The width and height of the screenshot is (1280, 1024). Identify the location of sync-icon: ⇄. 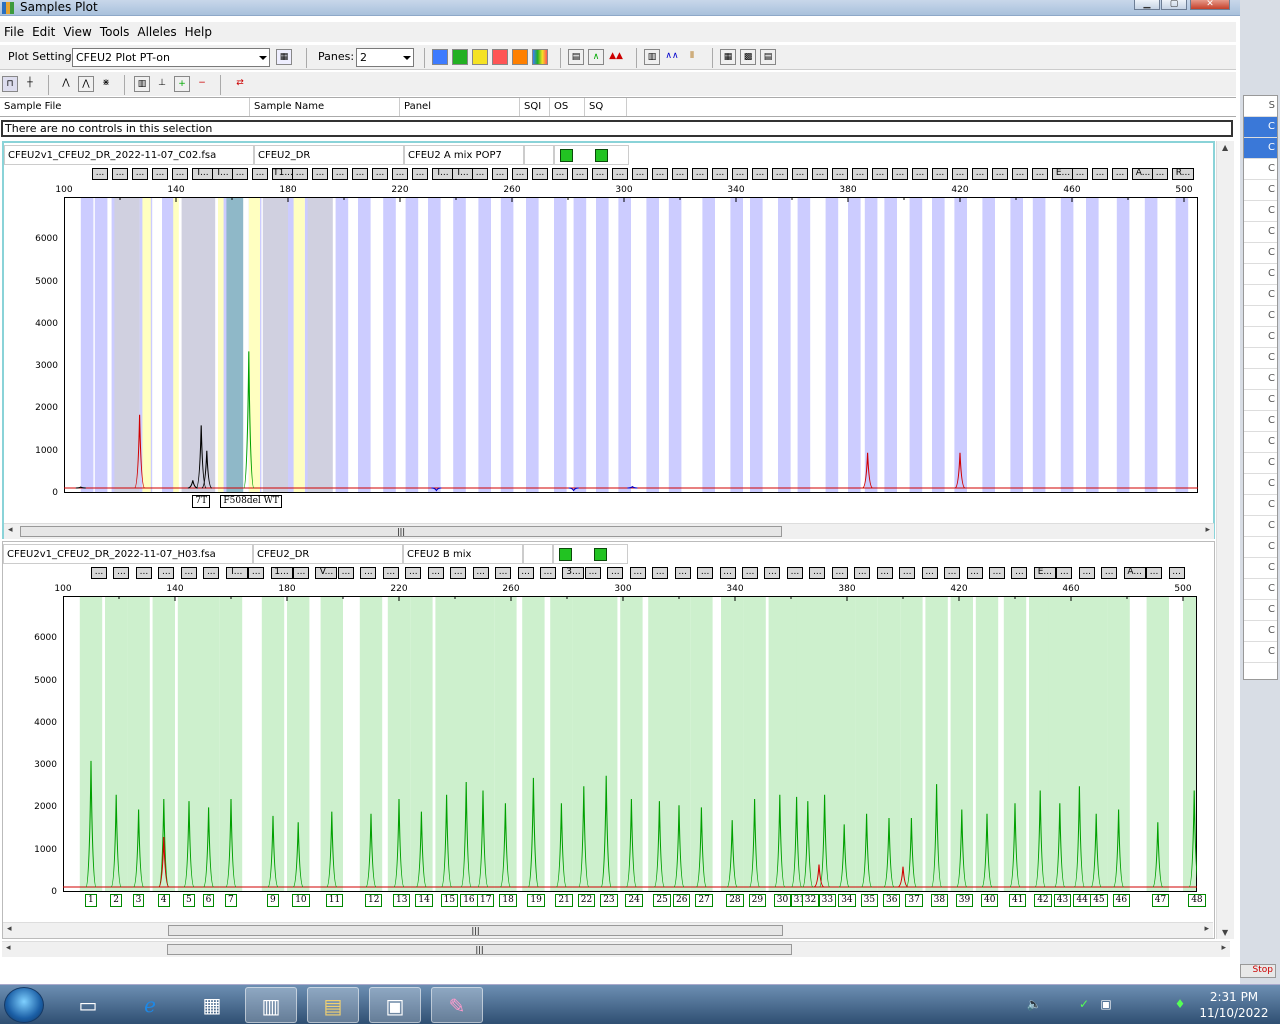
(240, 84).